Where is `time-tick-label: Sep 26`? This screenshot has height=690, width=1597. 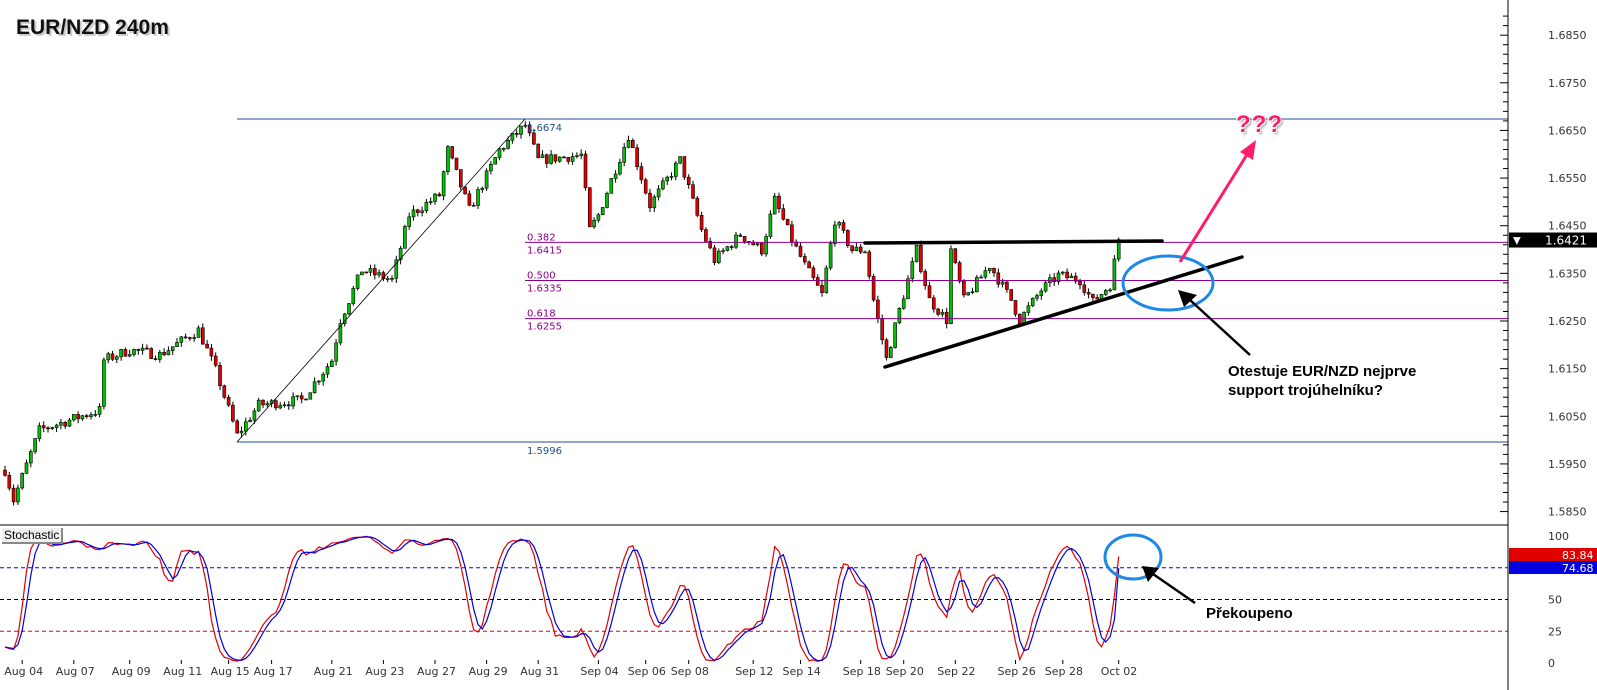 time-tick-label: Sep 26 is located at coordinates (1017, 671).